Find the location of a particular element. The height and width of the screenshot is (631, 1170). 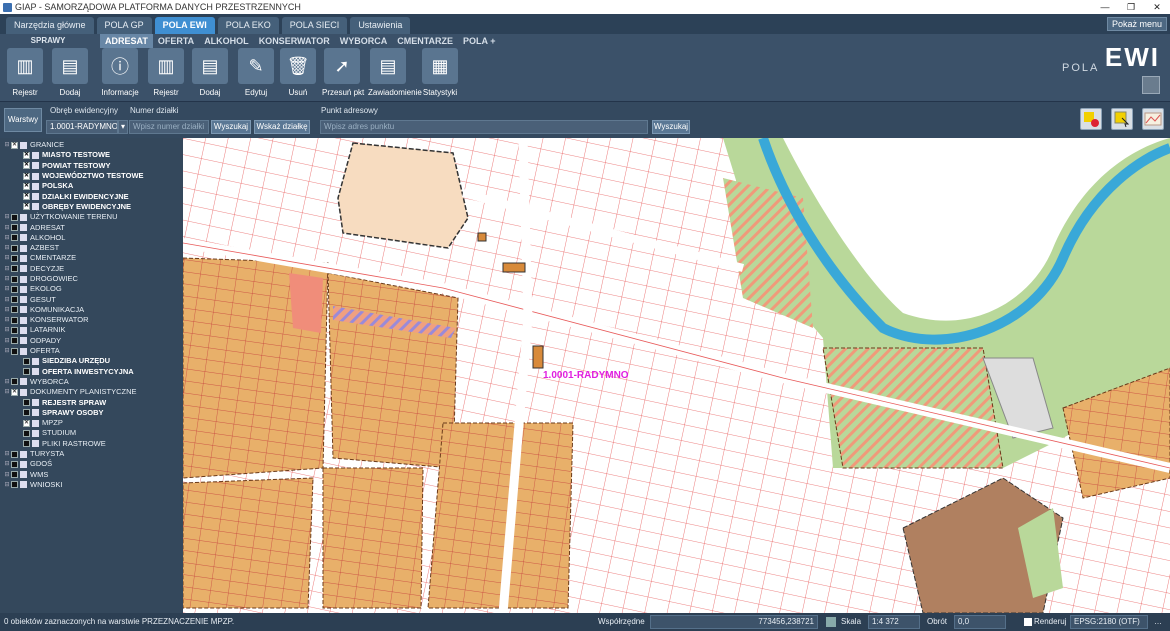

layer-item: ⊟ DROGOWIEC is located at coordinates (91, 279).